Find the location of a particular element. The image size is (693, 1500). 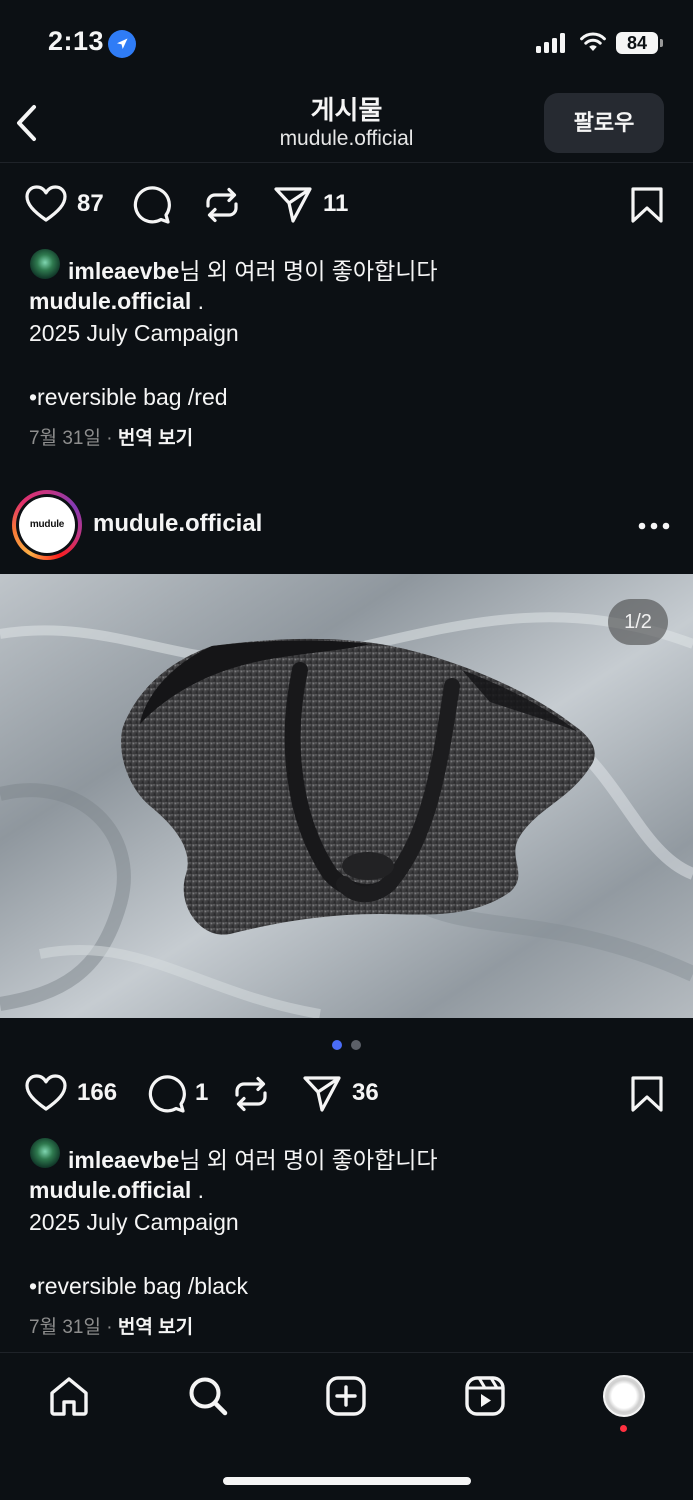

share-count: 36 is located at coordinates (365, 1093).